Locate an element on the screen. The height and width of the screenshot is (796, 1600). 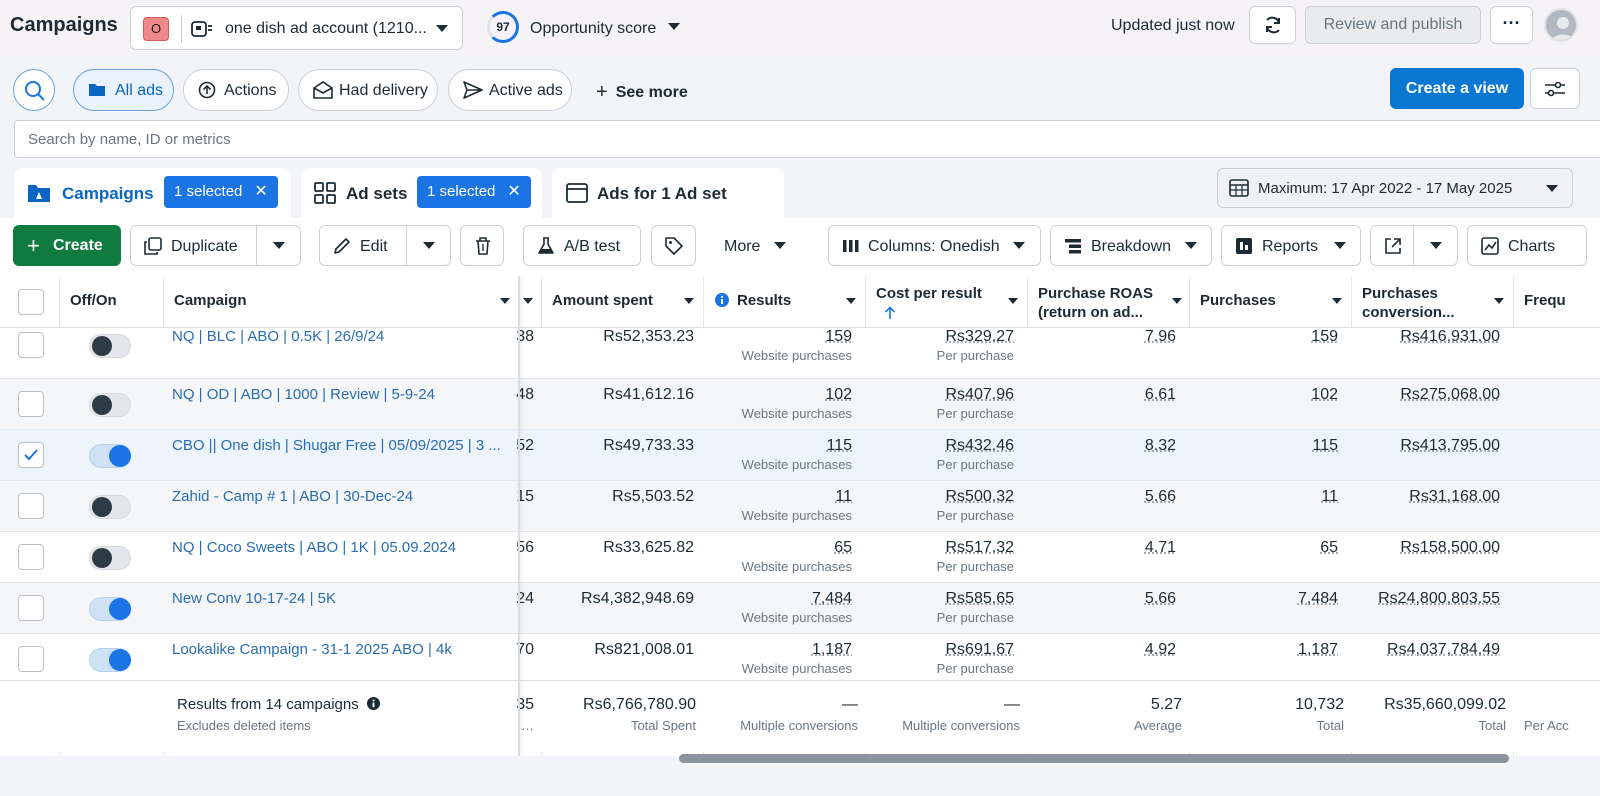
header-cost-per-result: Cost per result is located at coordinates (946, 302).